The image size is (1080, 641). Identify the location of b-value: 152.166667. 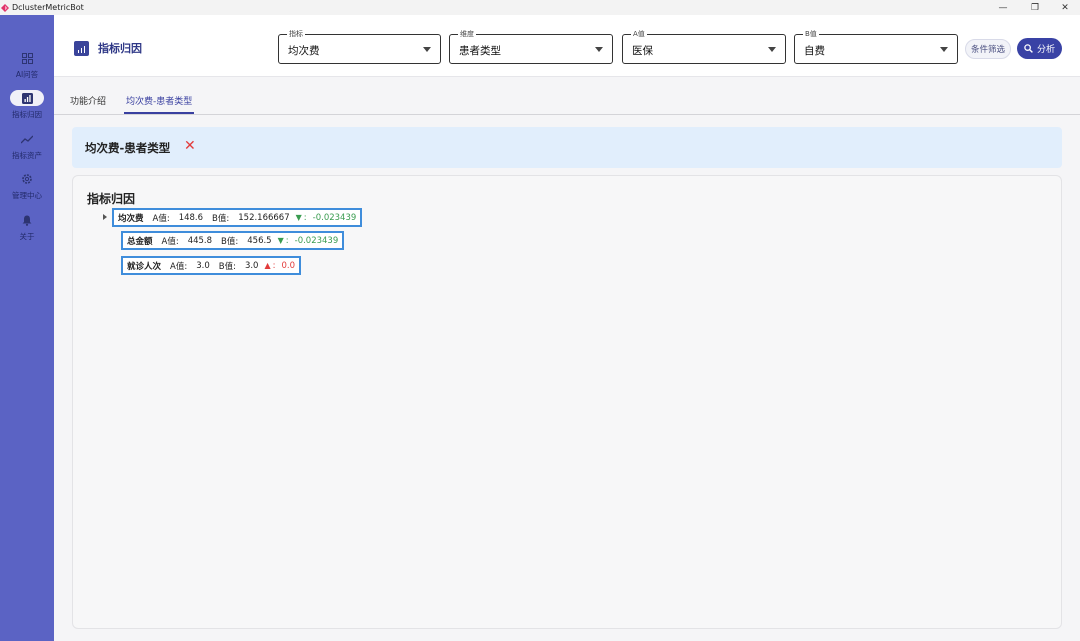
(264, 217).